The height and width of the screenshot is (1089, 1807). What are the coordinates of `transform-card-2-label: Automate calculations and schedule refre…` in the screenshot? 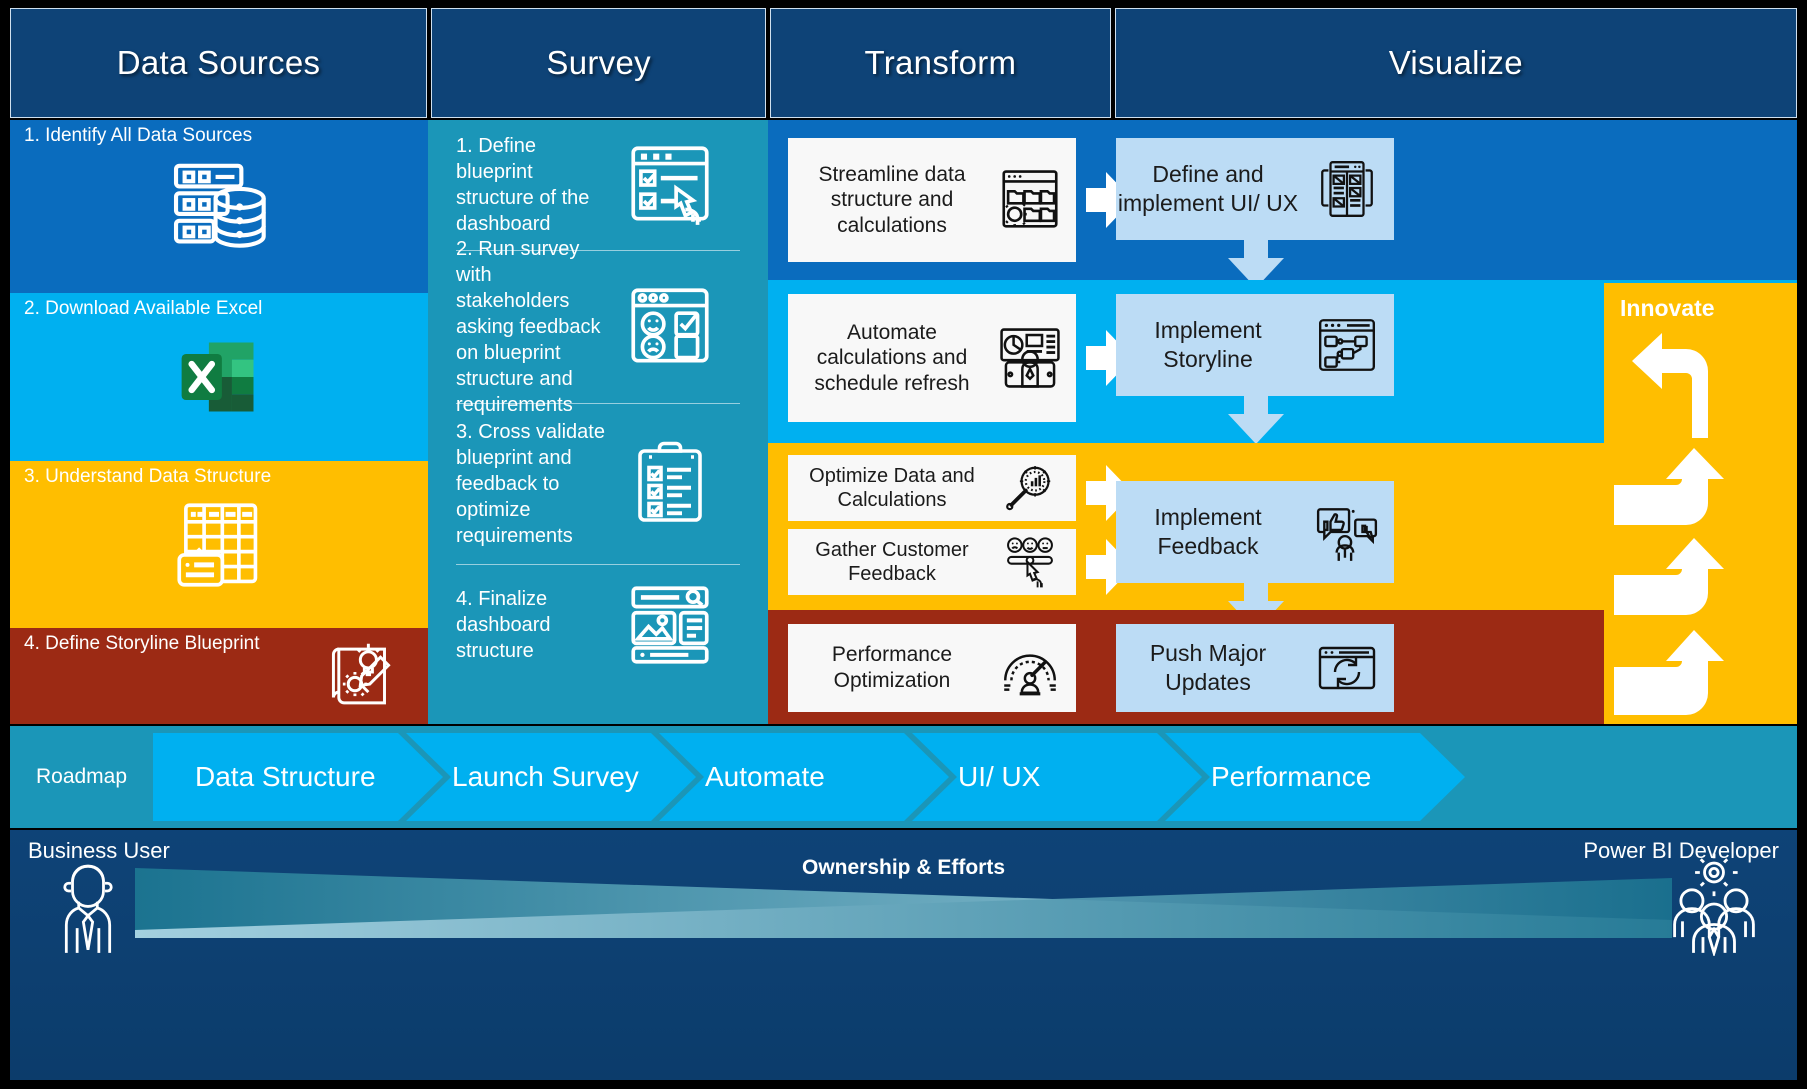 It's located at (892, 357).